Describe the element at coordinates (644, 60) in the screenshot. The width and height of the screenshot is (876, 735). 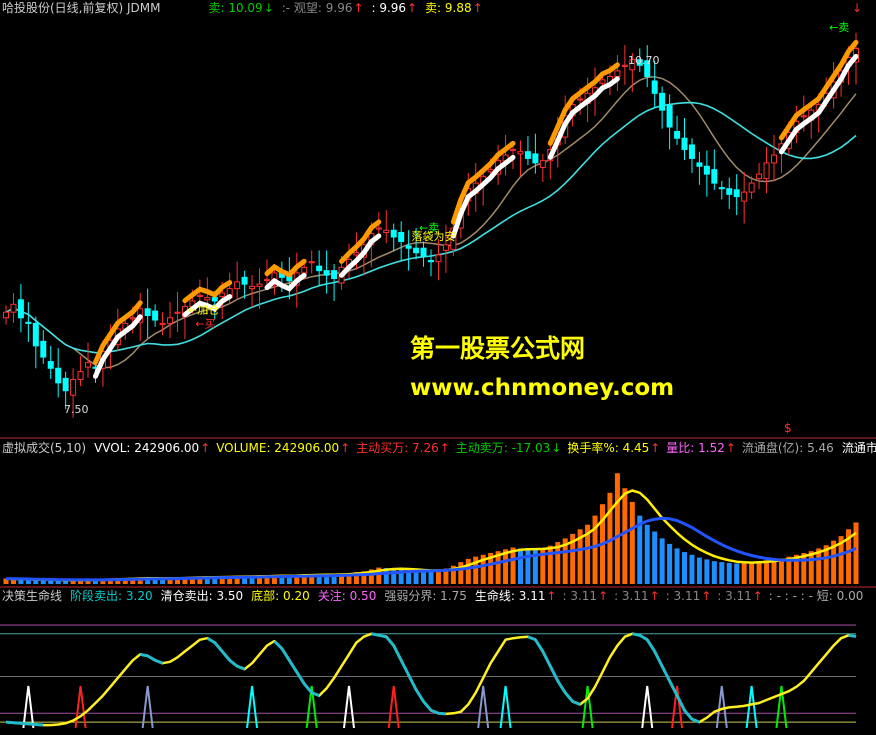
I see `high-price-label: 10.70` at that location.